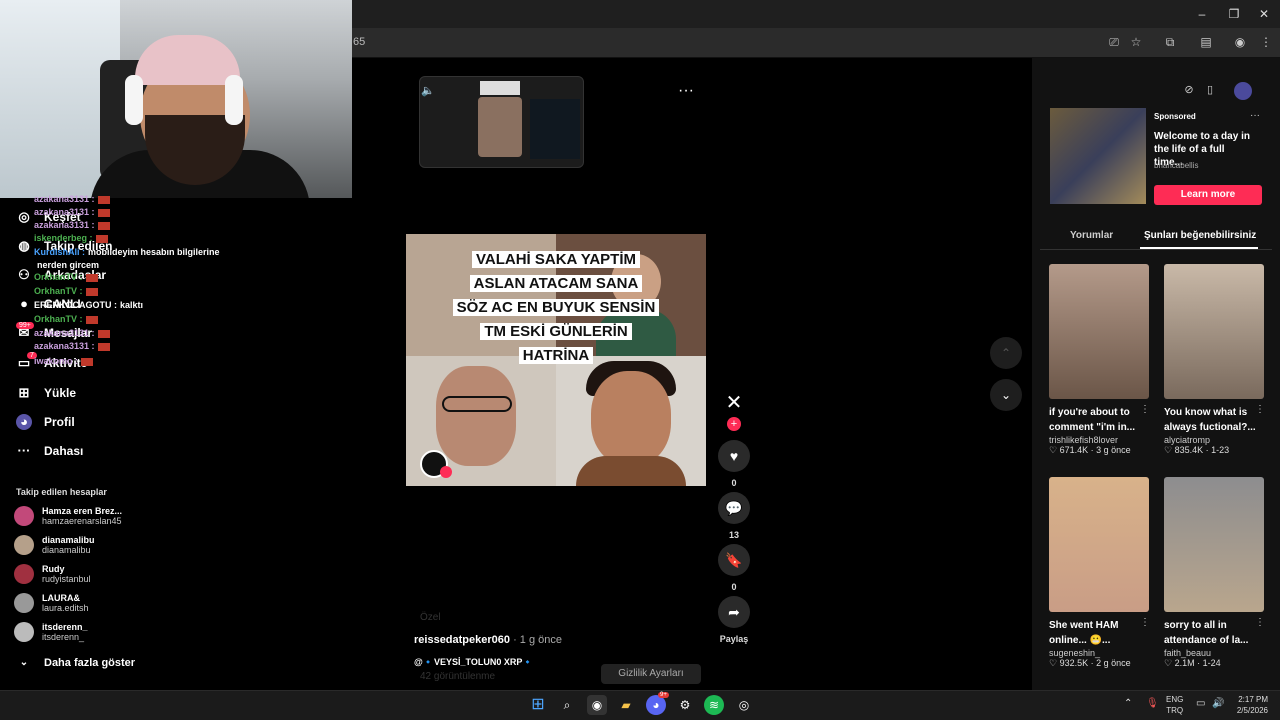 The height and width of the screenshot is (720, 1280). What do you see at coordinates (1128, 703) in the screenshot?
I see `tray-chevron-icon: ⌃` at bounding box center [1128, 703].